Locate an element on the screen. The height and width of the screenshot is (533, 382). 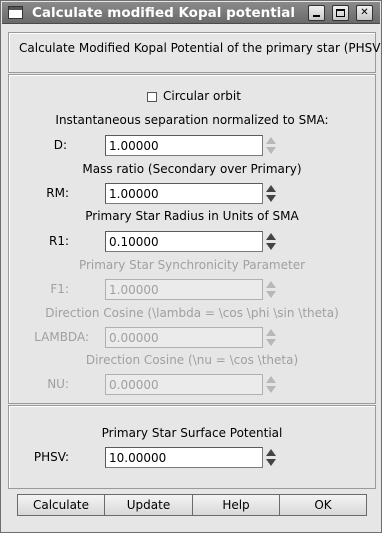
nu-input is located at coordinates (184, 384).